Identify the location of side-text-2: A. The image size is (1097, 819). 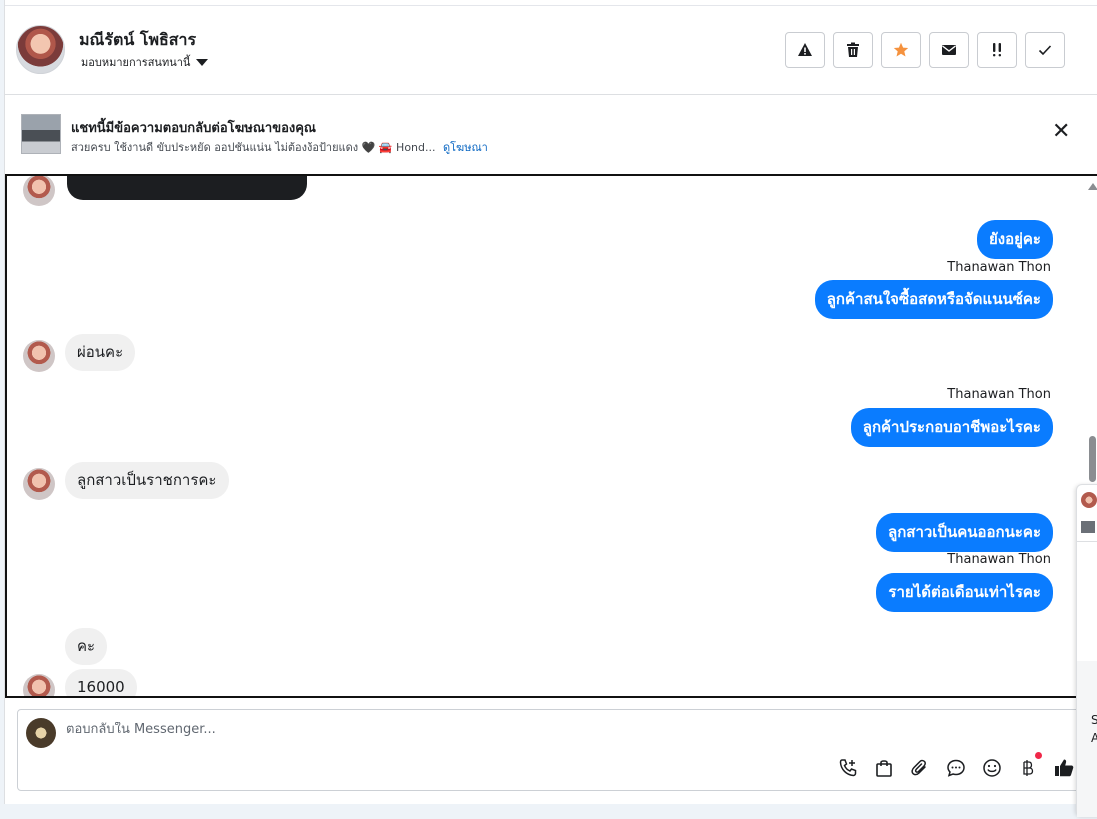
(1094, 738).